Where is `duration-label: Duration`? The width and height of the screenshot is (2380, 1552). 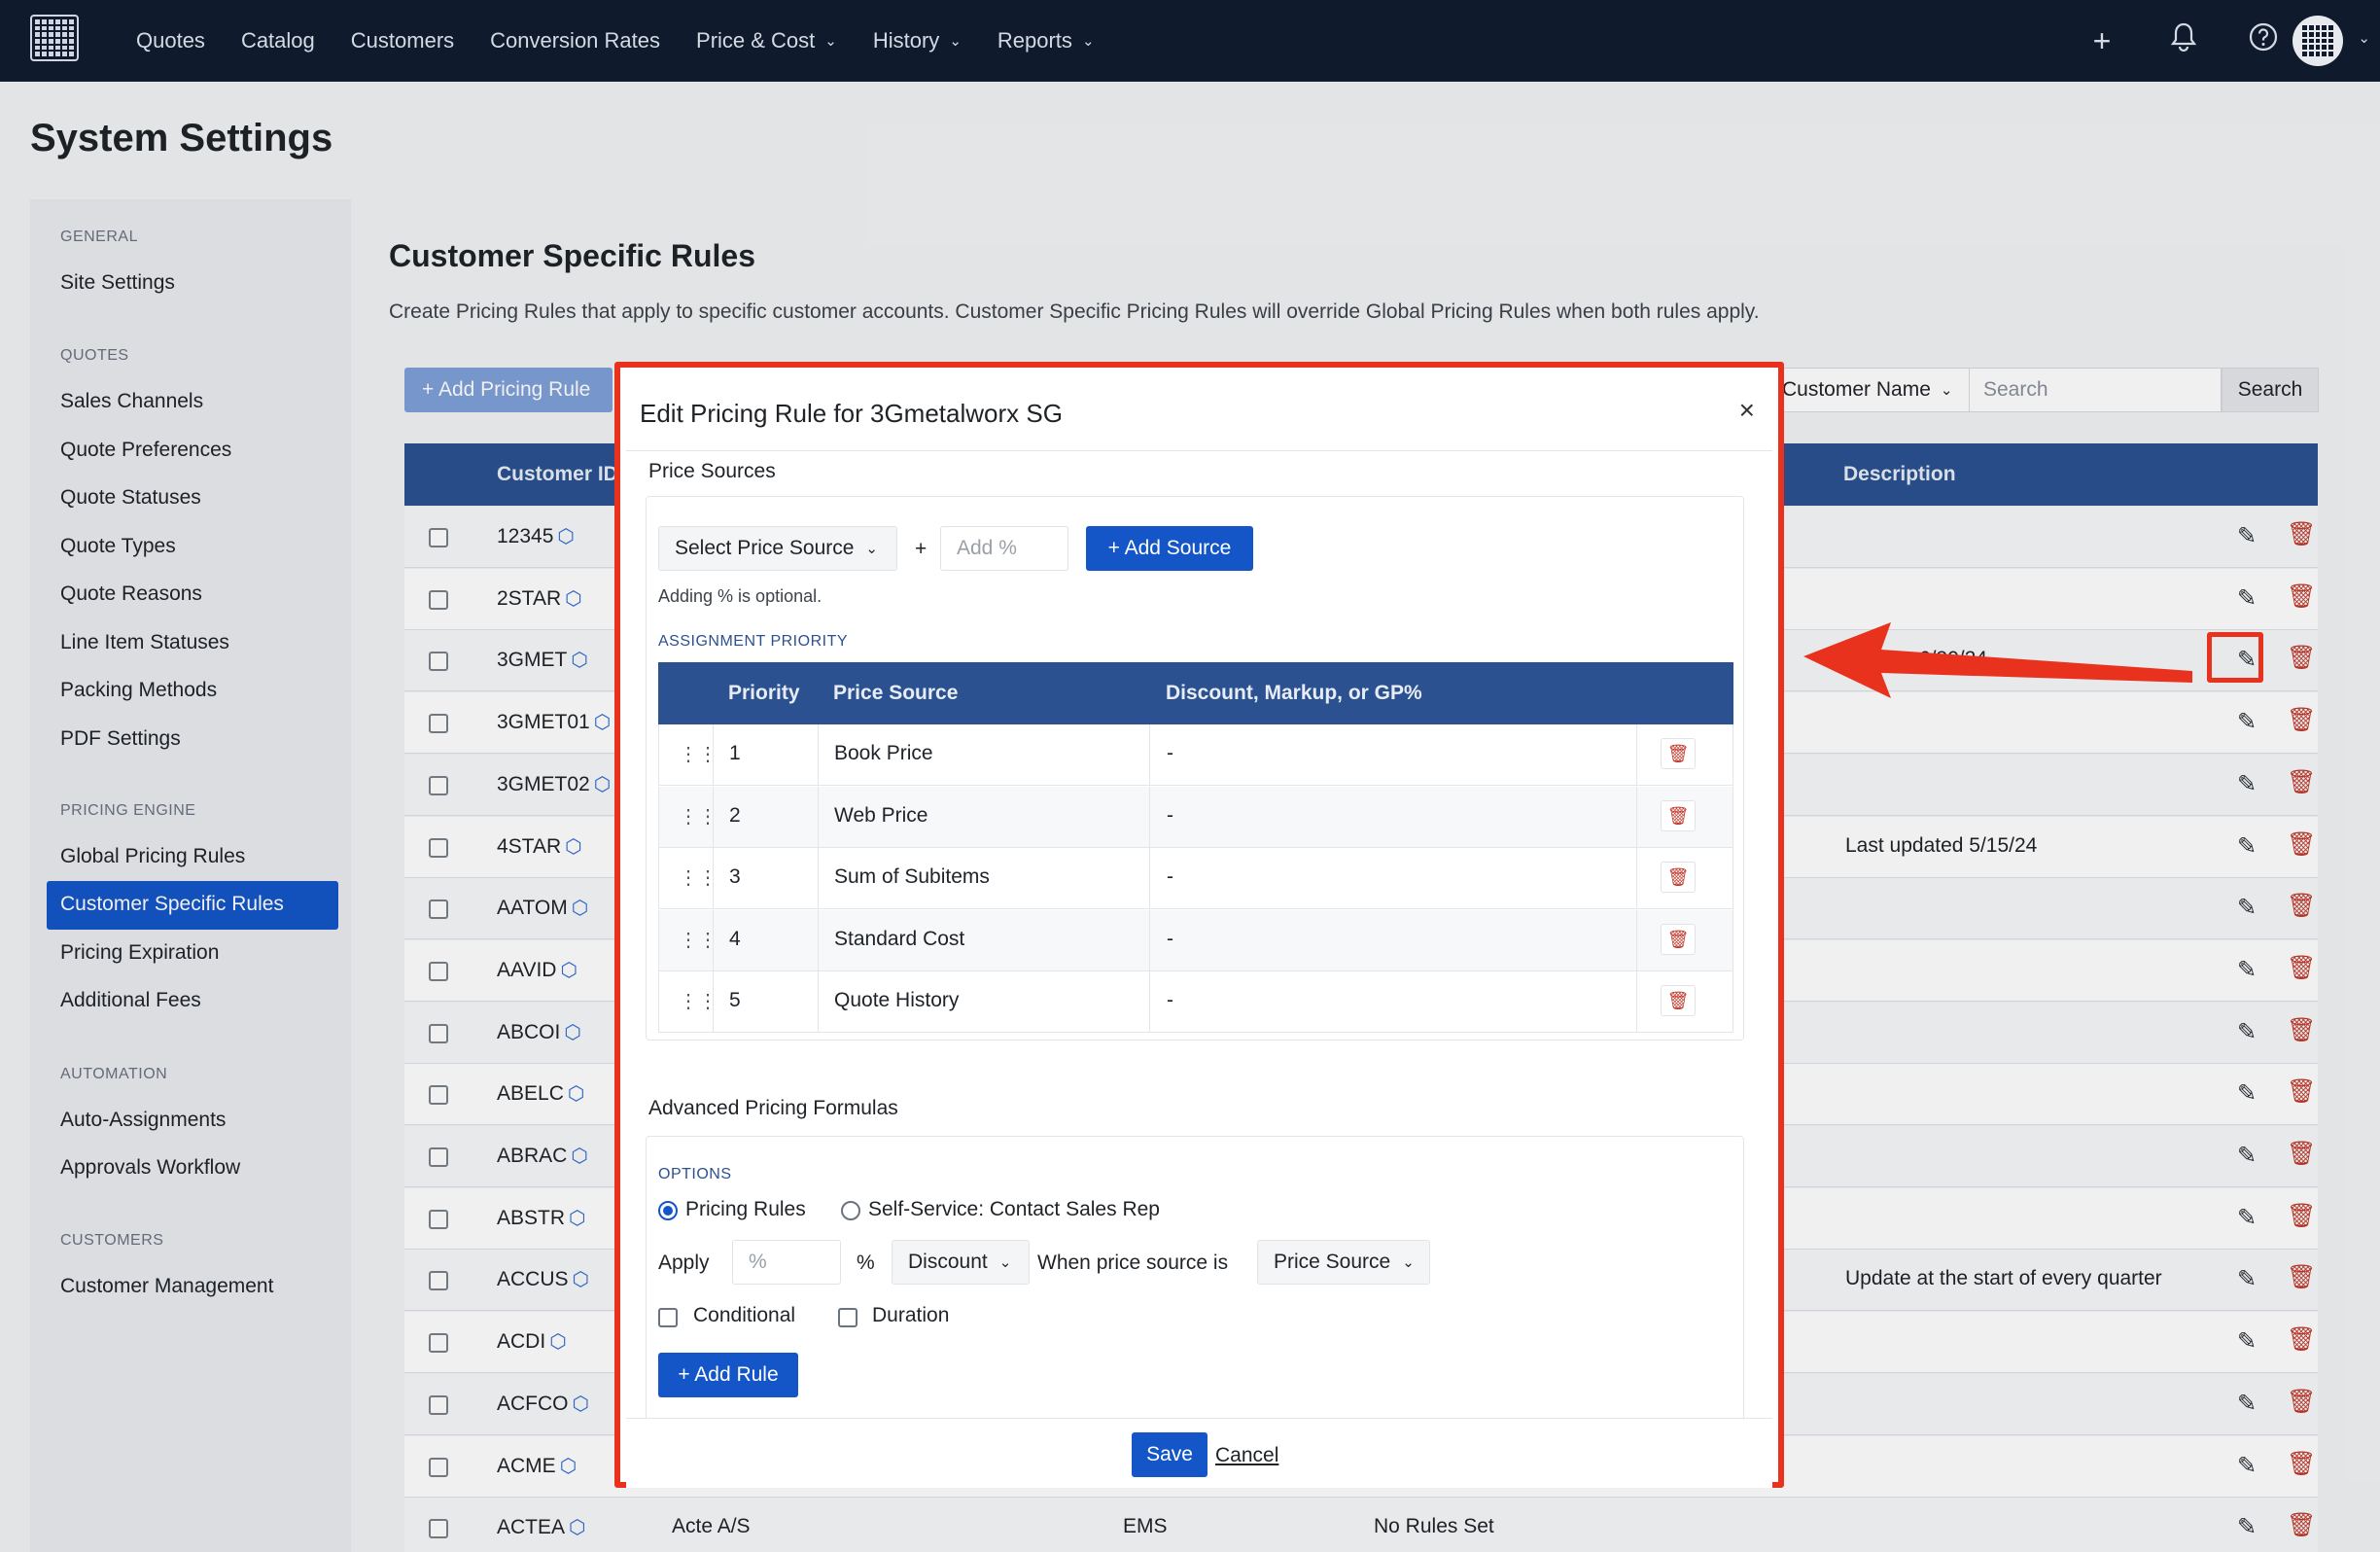
duration-label: Duration is located at coordinates (910, 1315).